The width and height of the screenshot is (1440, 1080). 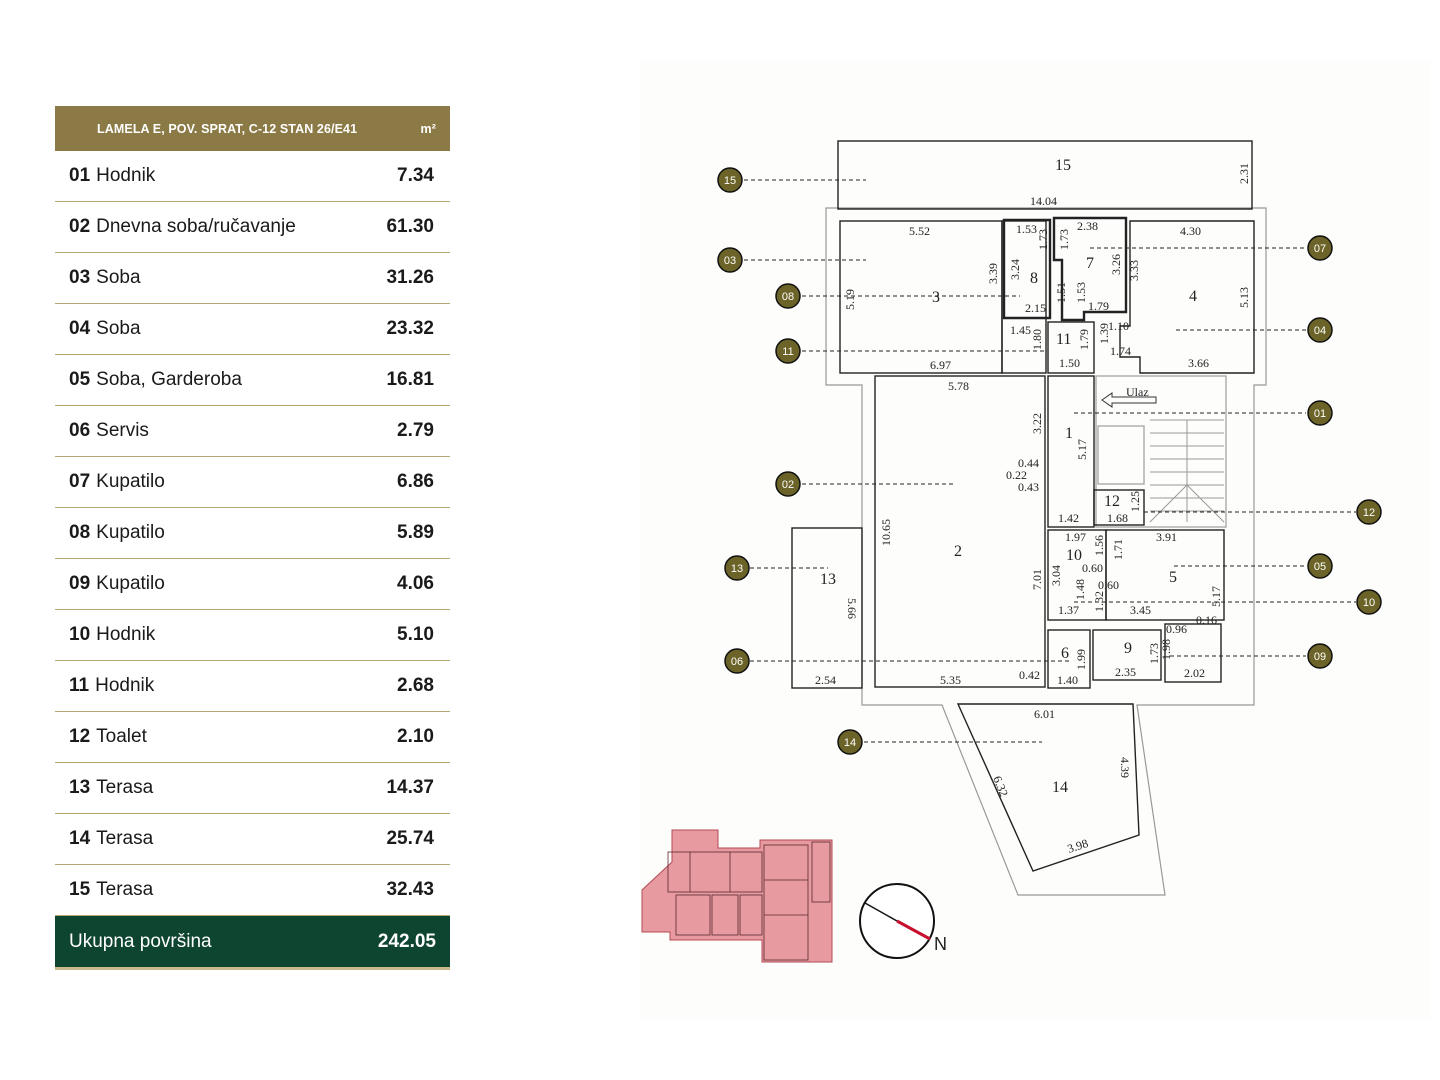 What do you see at coordinates (1193, 296) in the screenshot?
I see `room-number: 4` at bounding box center [1193, 296].